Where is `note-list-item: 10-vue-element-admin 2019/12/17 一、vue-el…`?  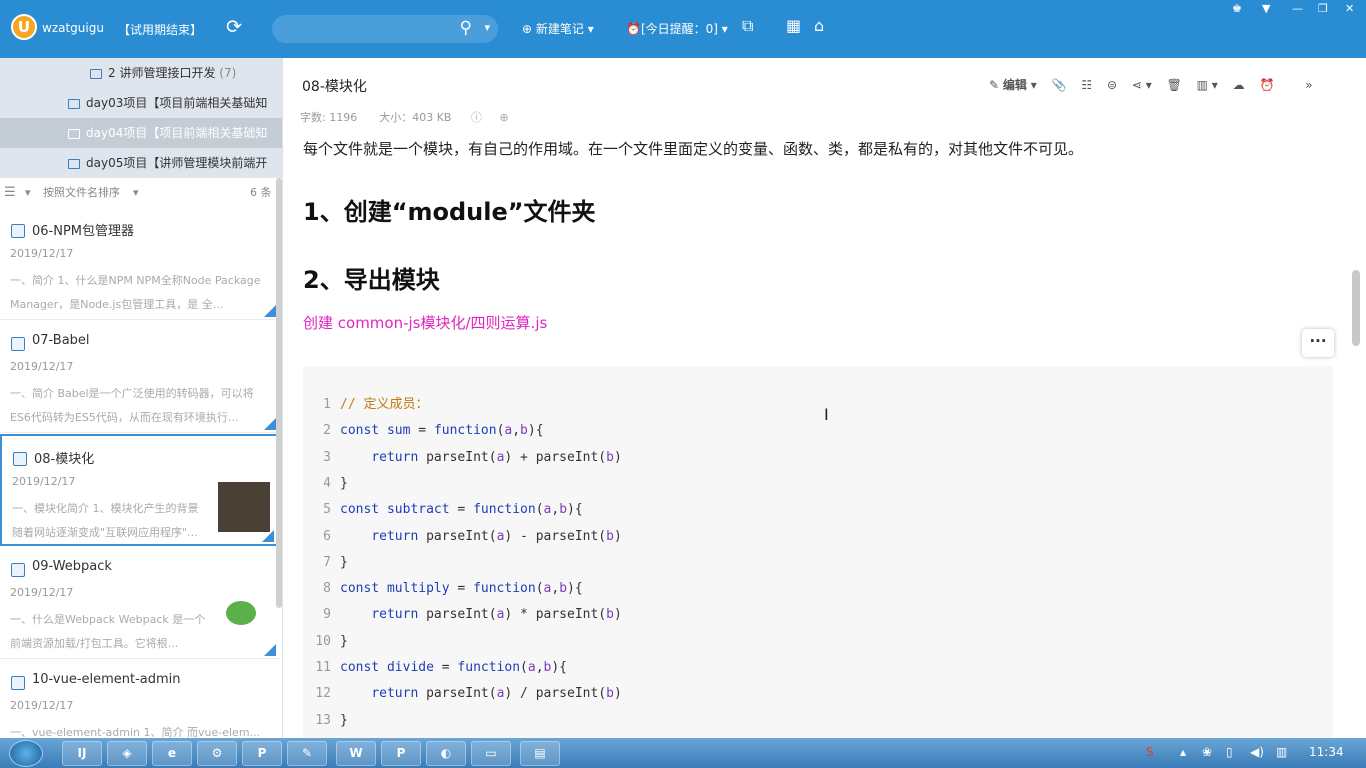 note-list-item: 10-vue-element-admin 2019/12/17 一、vue-el… is located at coordinates (140, 699).